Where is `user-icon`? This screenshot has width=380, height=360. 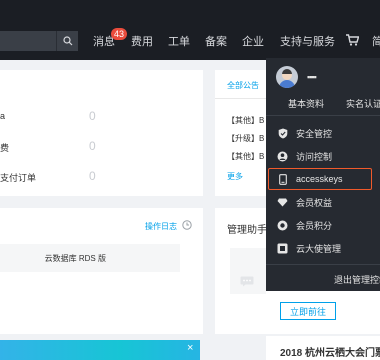
user-icon is located at coordinates (282, 156).